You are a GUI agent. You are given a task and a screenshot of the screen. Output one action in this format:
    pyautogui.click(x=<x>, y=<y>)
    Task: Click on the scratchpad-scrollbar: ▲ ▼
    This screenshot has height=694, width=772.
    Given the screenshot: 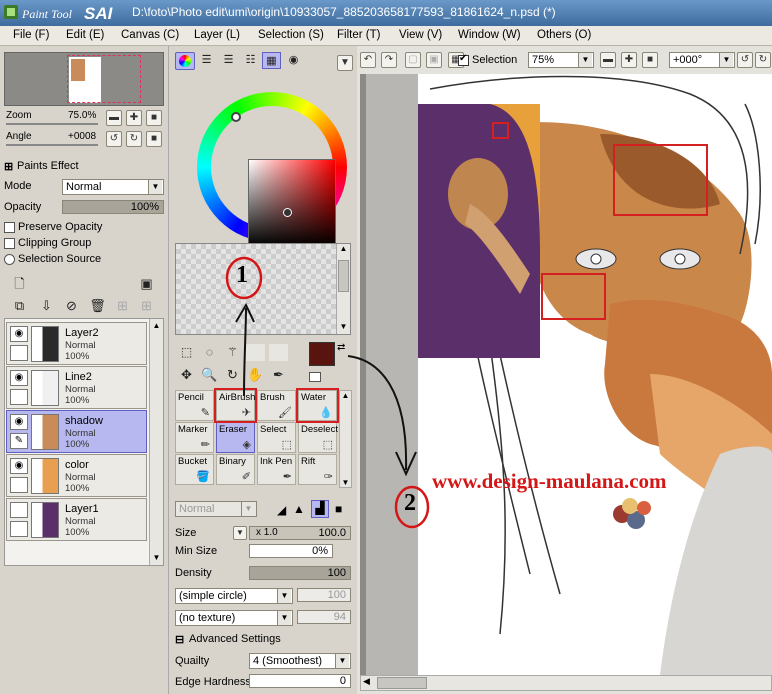 What is the action you would take?
    pyautogui.click(x=343, y=289)
    